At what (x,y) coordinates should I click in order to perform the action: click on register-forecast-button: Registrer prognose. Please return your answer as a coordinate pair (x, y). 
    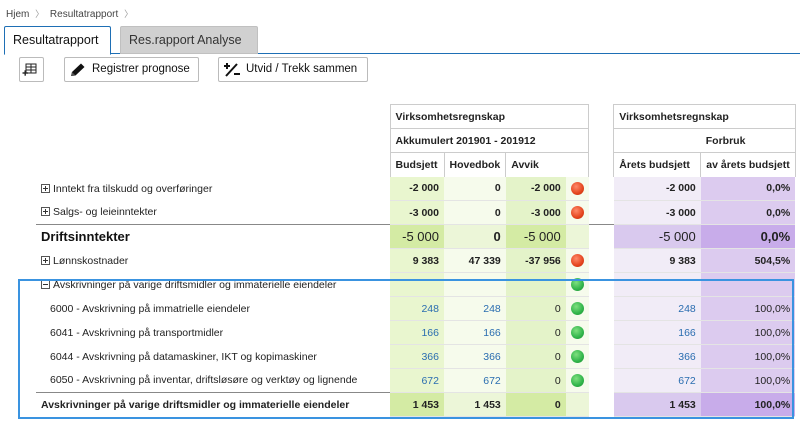
    Looking at the image, I should click on (131, 69).